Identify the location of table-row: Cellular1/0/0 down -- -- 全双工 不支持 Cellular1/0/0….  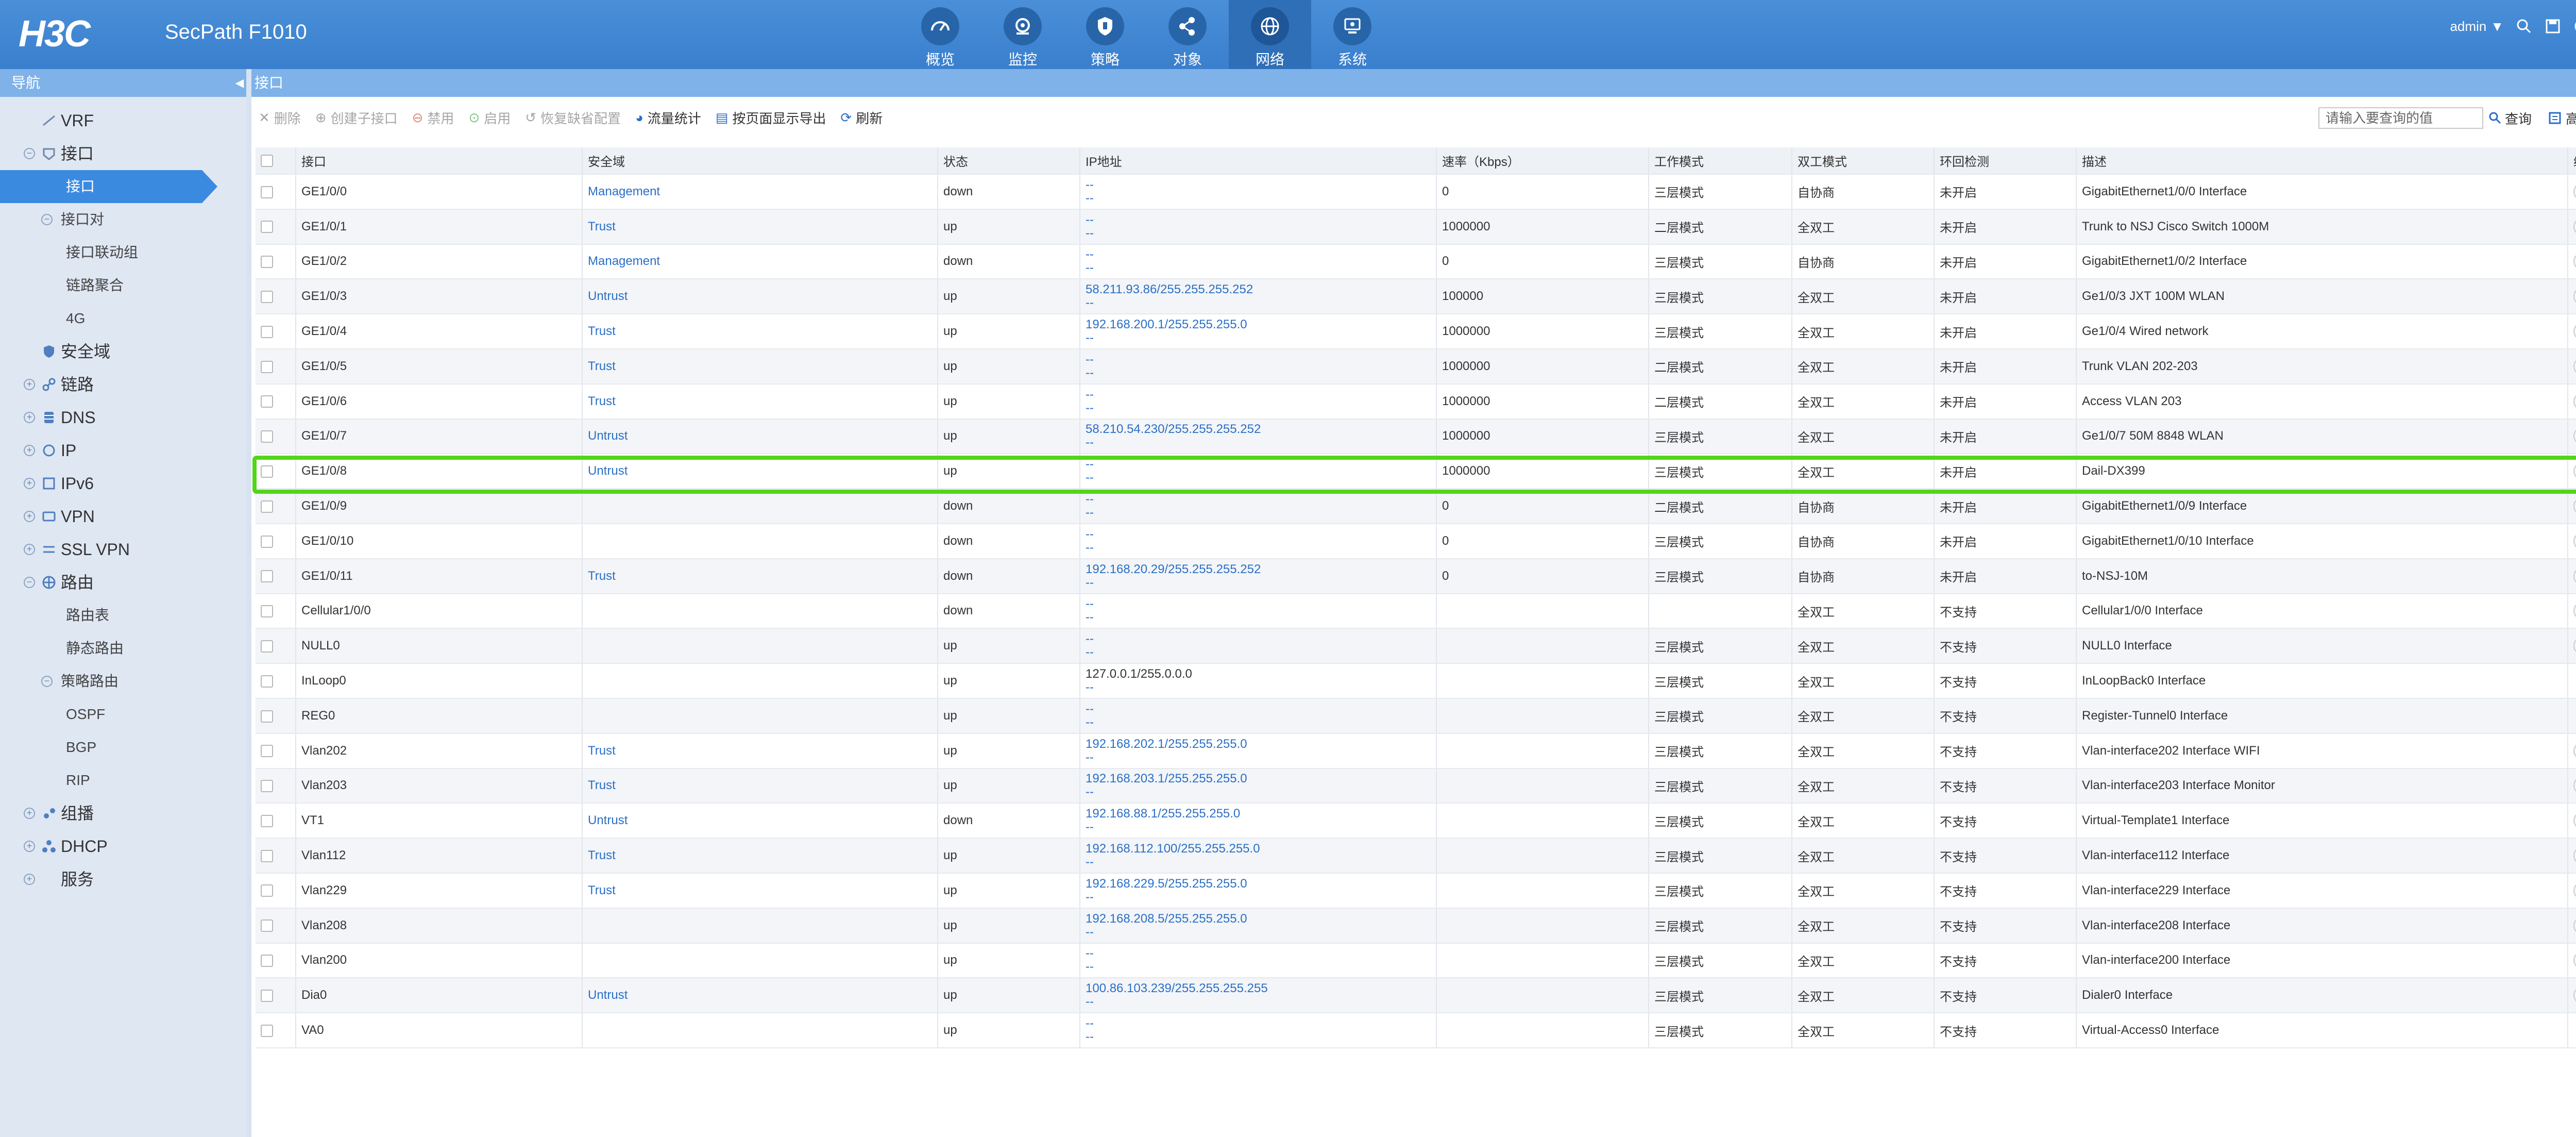
(1416, 611).